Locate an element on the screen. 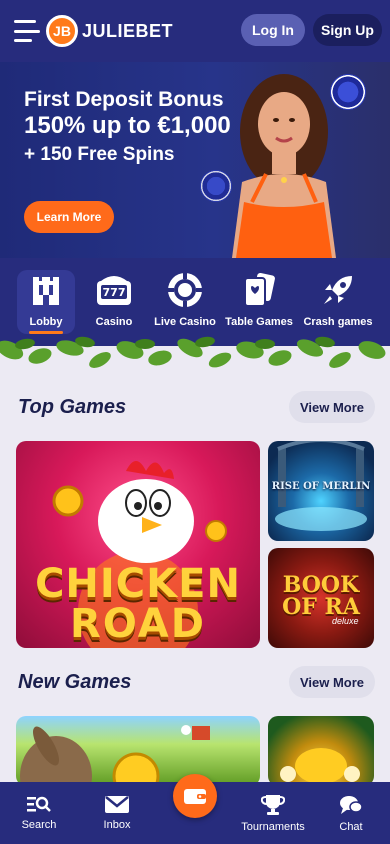 This screenshot has height=844, width=390. game-tile-rise-of-merlin: RISE OF MERLIN is located at coordinates (321, 491).